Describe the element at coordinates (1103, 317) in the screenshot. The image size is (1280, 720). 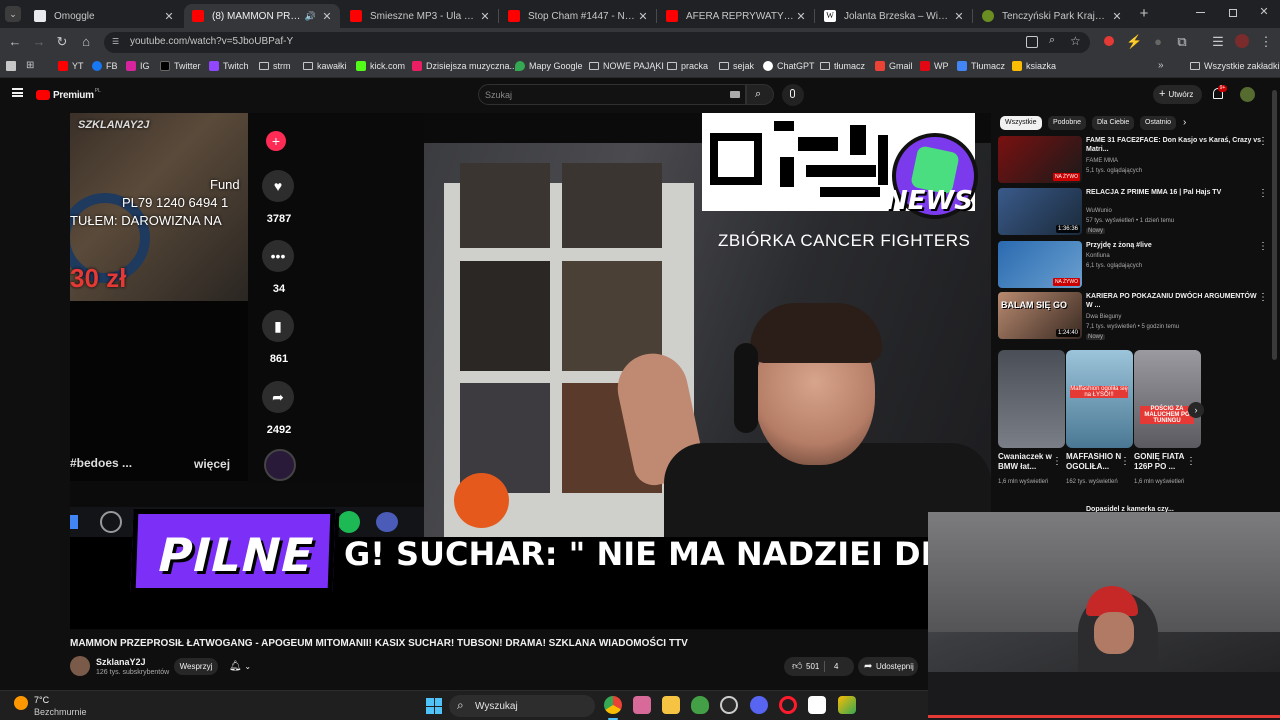
I see `recommendation-channel: Dwa Bieguny` at that location.